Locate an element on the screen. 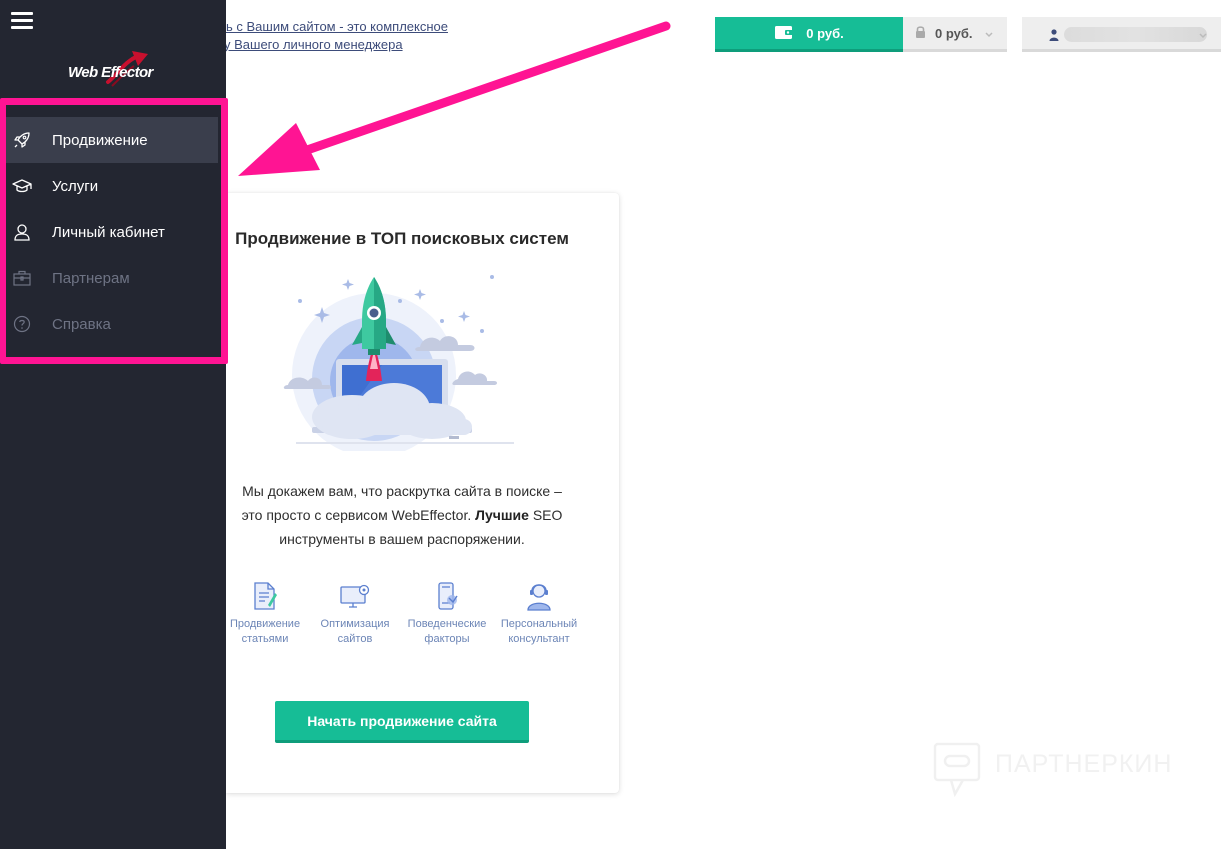 The height and width of the screenshot is (849, 1228). start-promotion-button: Начать продвижение сайта is located at coordinates (402, 722).